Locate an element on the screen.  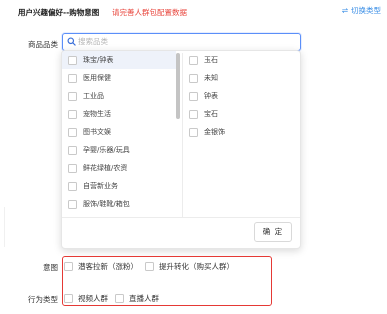
list-item: 未知 is located at coordinates (241, 78).